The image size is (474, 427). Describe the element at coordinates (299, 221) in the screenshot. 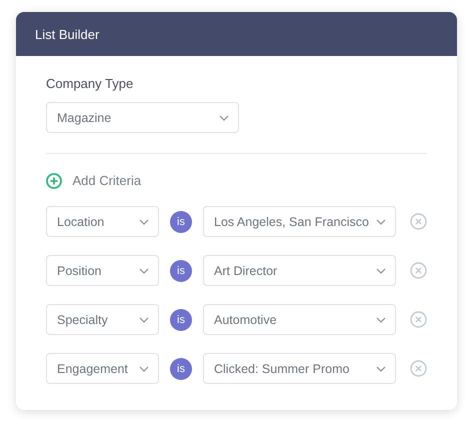

I see `value-select: Los Angeles, San Francisco` at that location.